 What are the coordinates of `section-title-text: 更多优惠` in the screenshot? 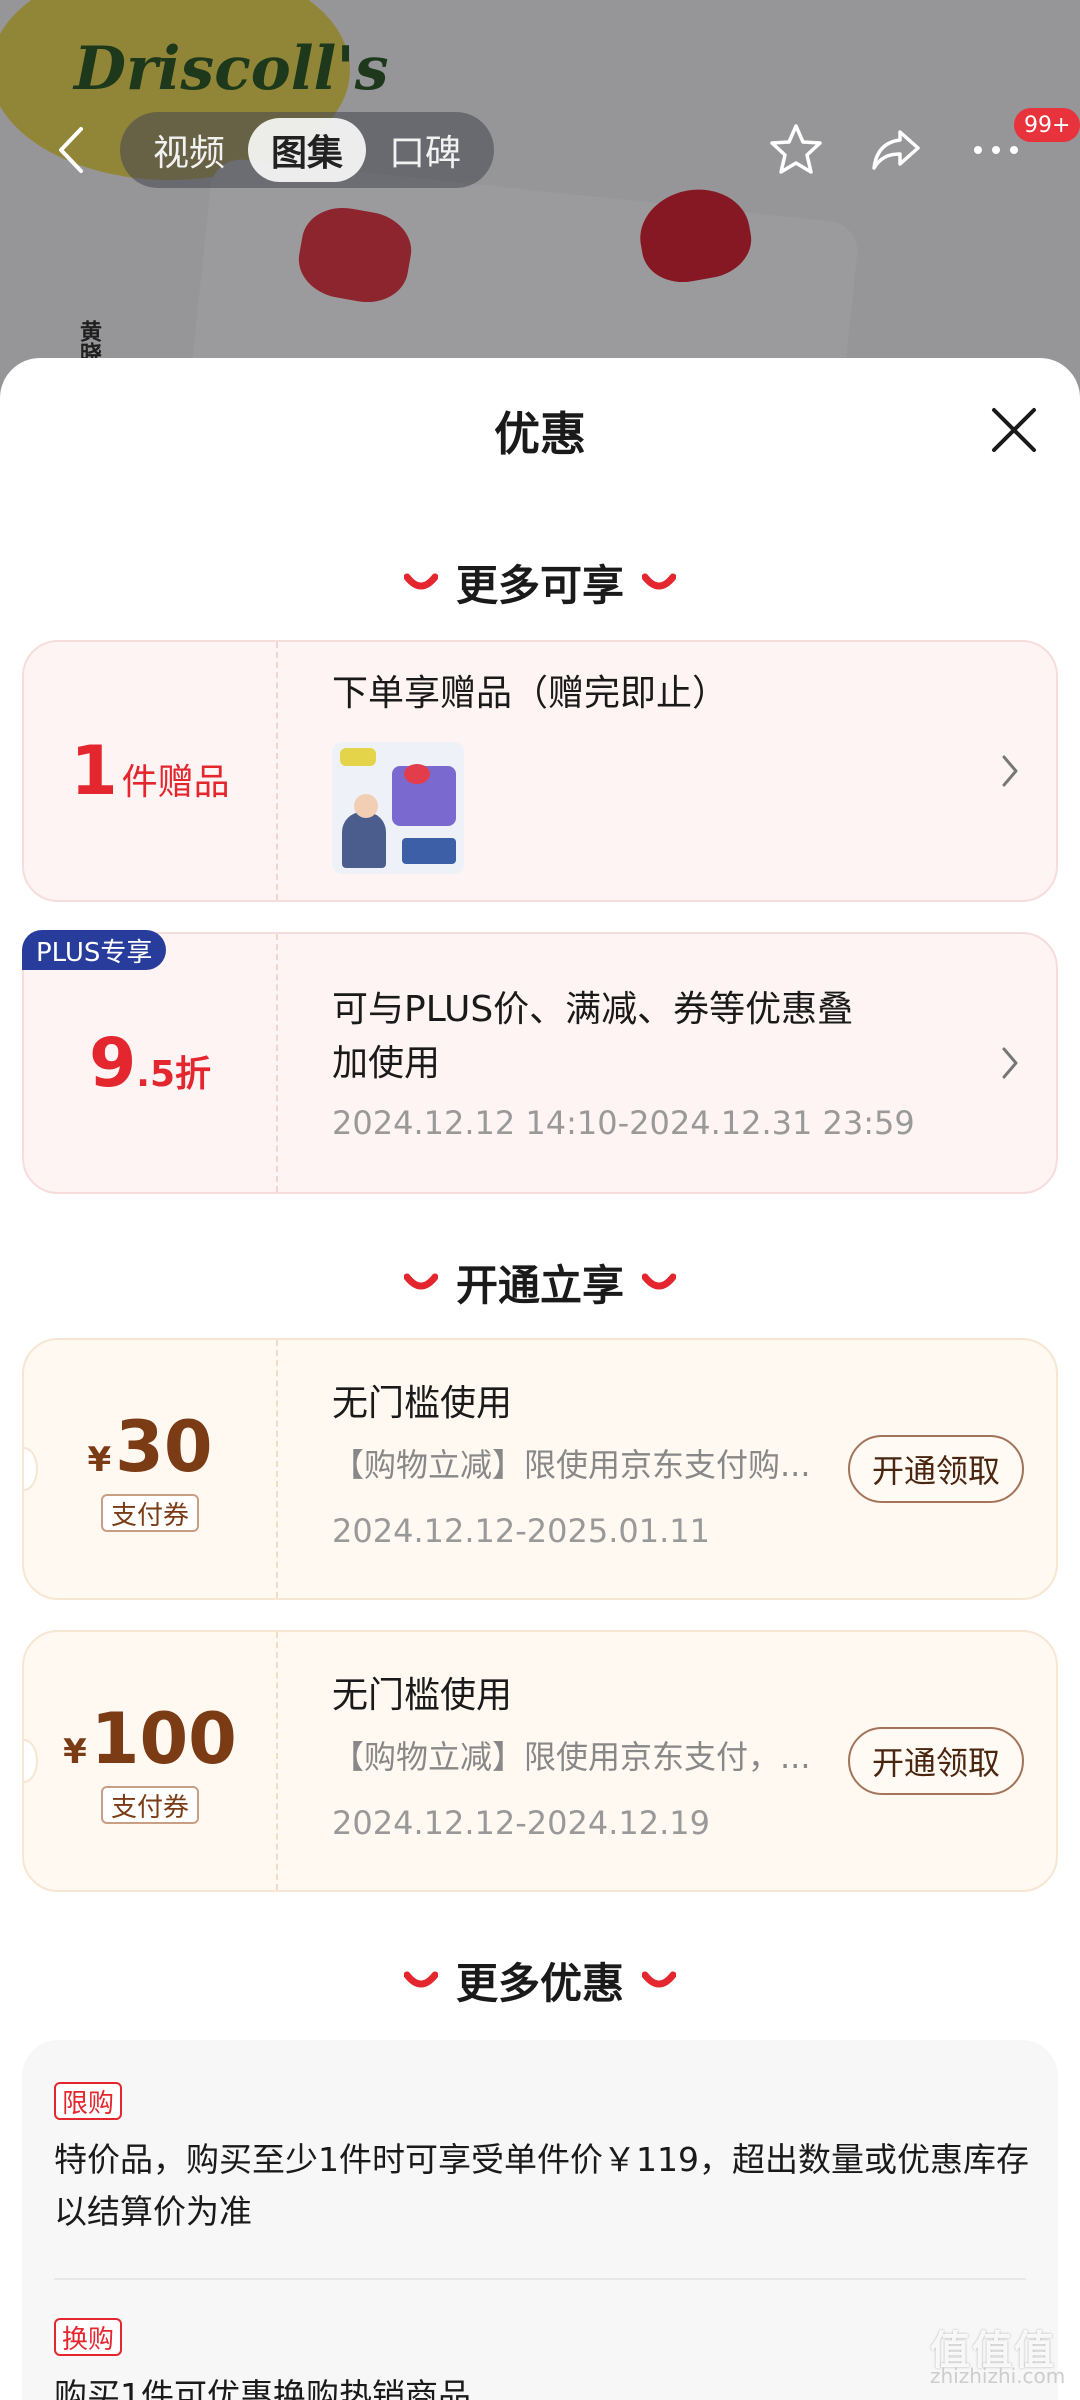 It's located at (539, 1983).